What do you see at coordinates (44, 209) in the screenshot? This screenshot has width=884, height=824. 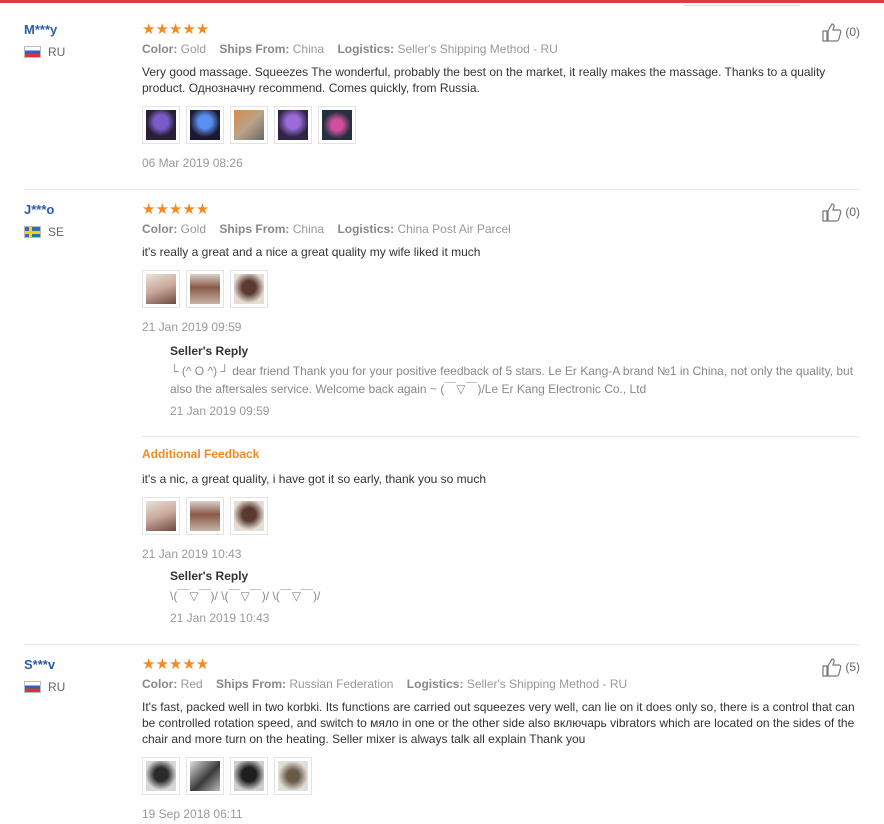 I see `reviewer-name: J***o` at bounding box center [44, 209].